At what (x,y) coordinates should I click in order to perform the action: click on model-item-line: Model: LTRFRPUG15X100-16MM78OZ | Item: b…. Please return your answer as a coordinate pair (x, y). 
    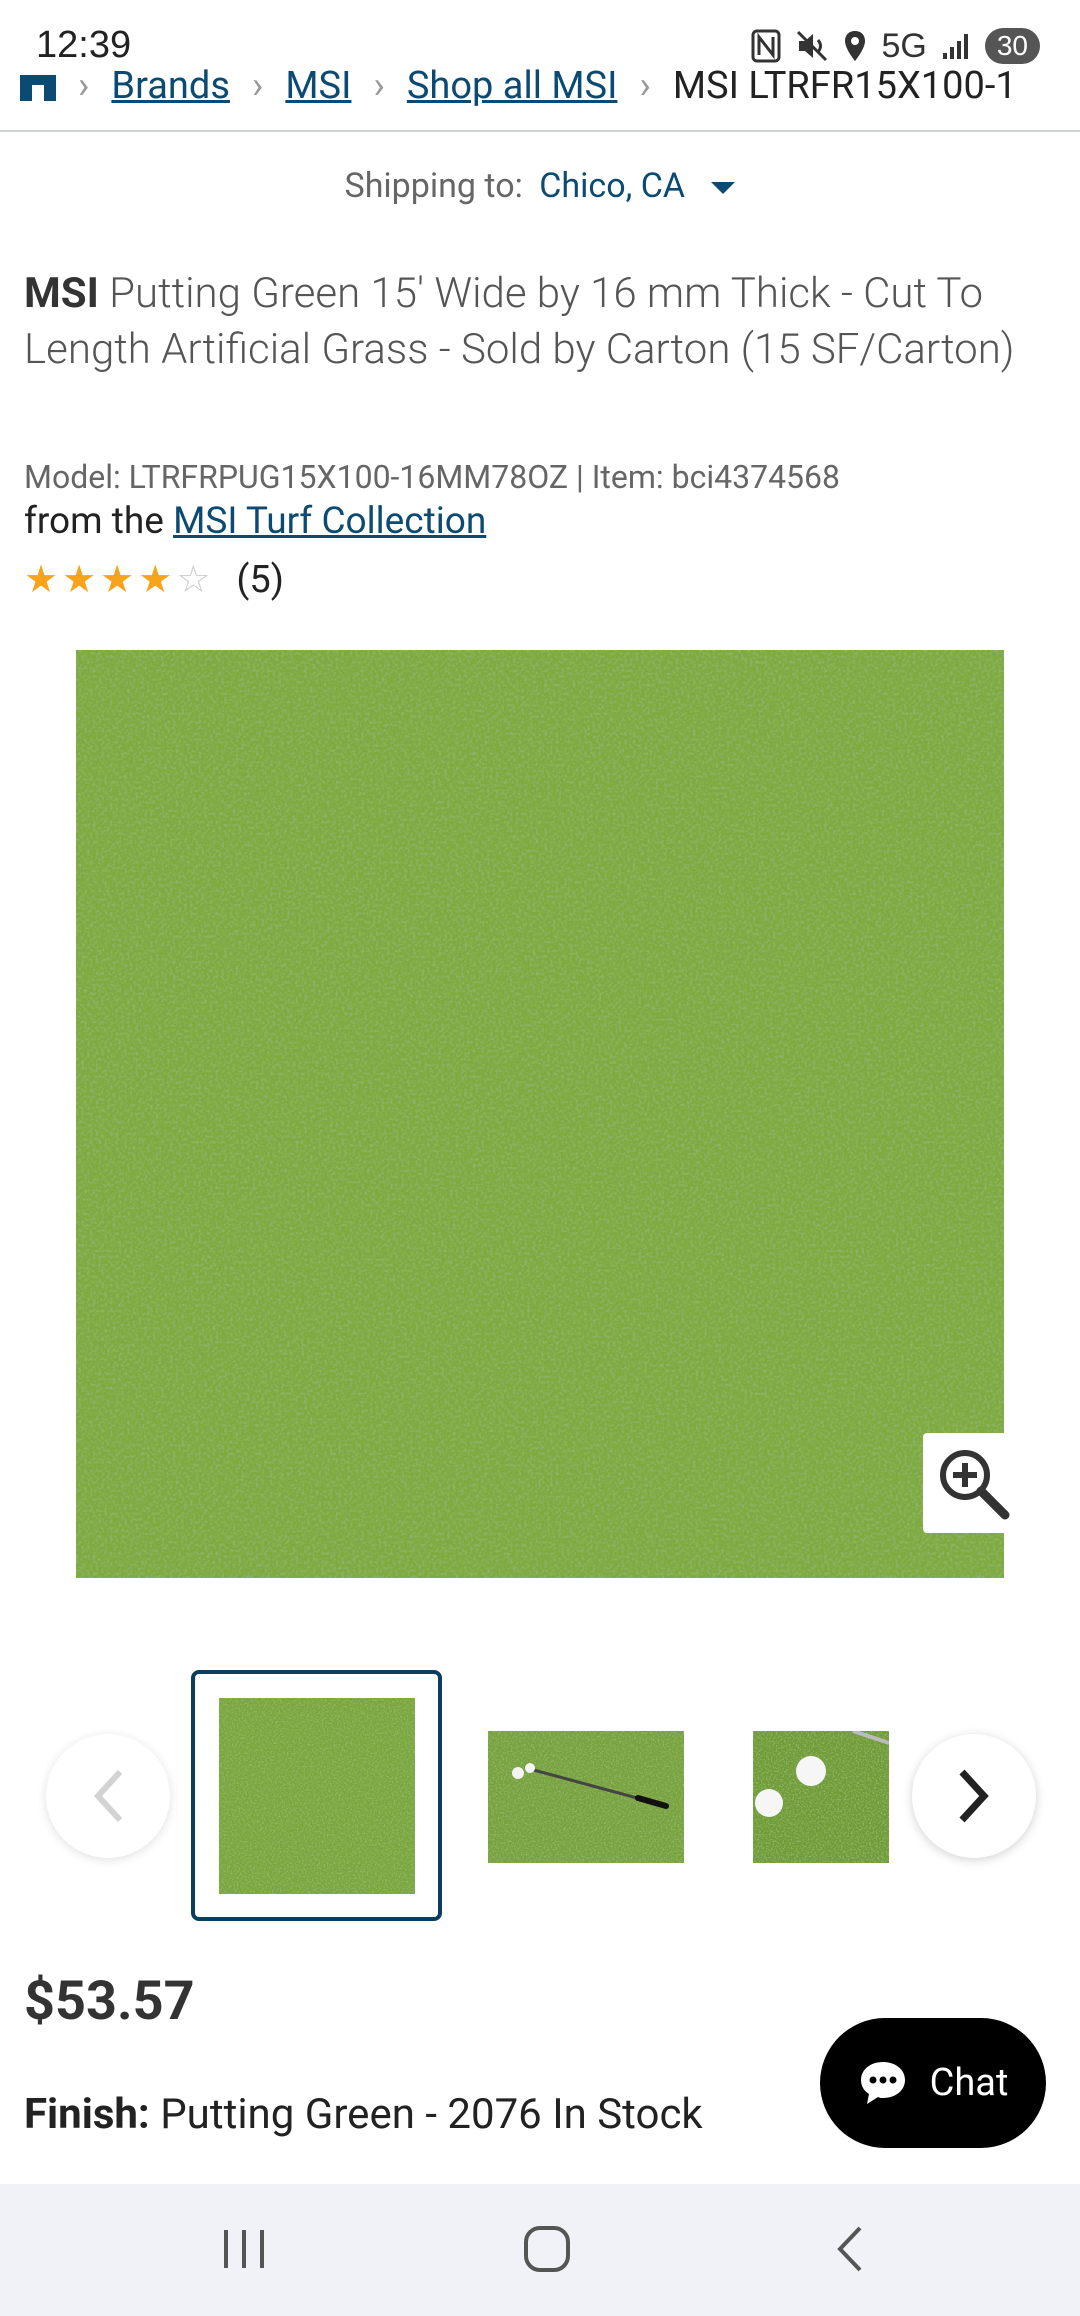
    Looking at the image, I should click on (432, 477).